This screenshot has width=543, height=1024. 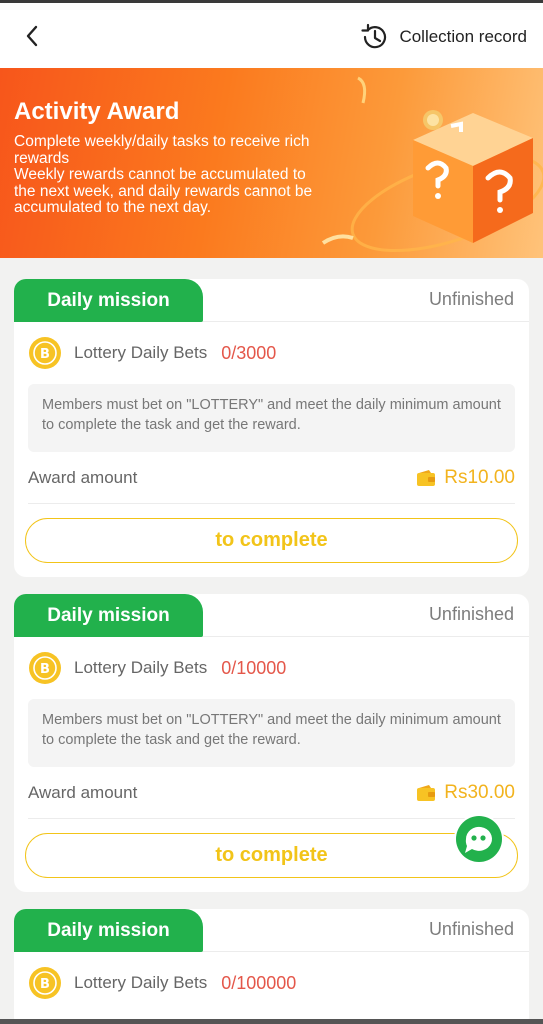 I want to click on system-navigation-bar, so click(x=271, y=1021).